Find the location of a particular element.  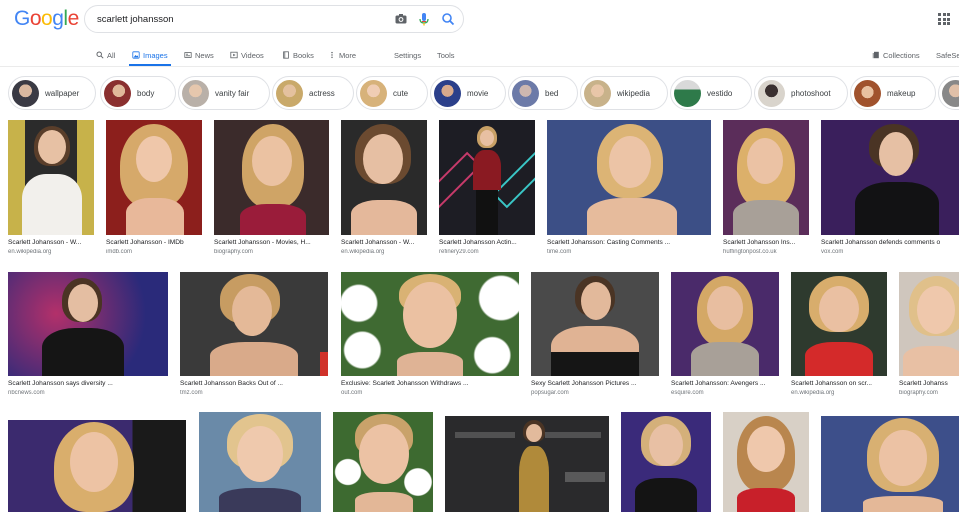

microphone-icon is located at coordinates (424, 19).